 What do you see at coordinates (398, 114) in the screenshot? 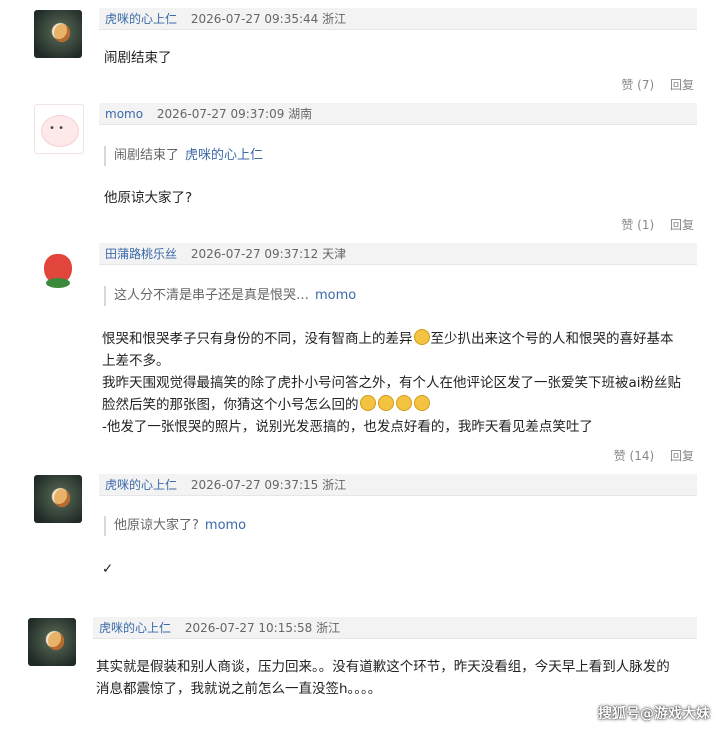
I see `comment-header: momo 2026-07-27 09:37:09 湖南` at bounding box center [398, 114].